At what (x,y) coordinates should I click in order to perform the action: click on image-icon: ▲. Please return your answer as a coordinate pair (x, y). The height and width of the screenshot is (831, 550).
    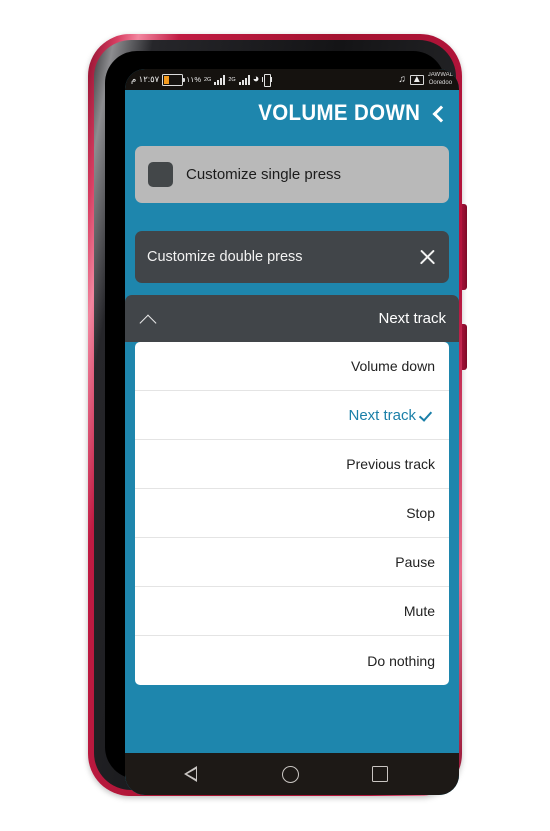
    Looking at the image, I should click on (416, 79).